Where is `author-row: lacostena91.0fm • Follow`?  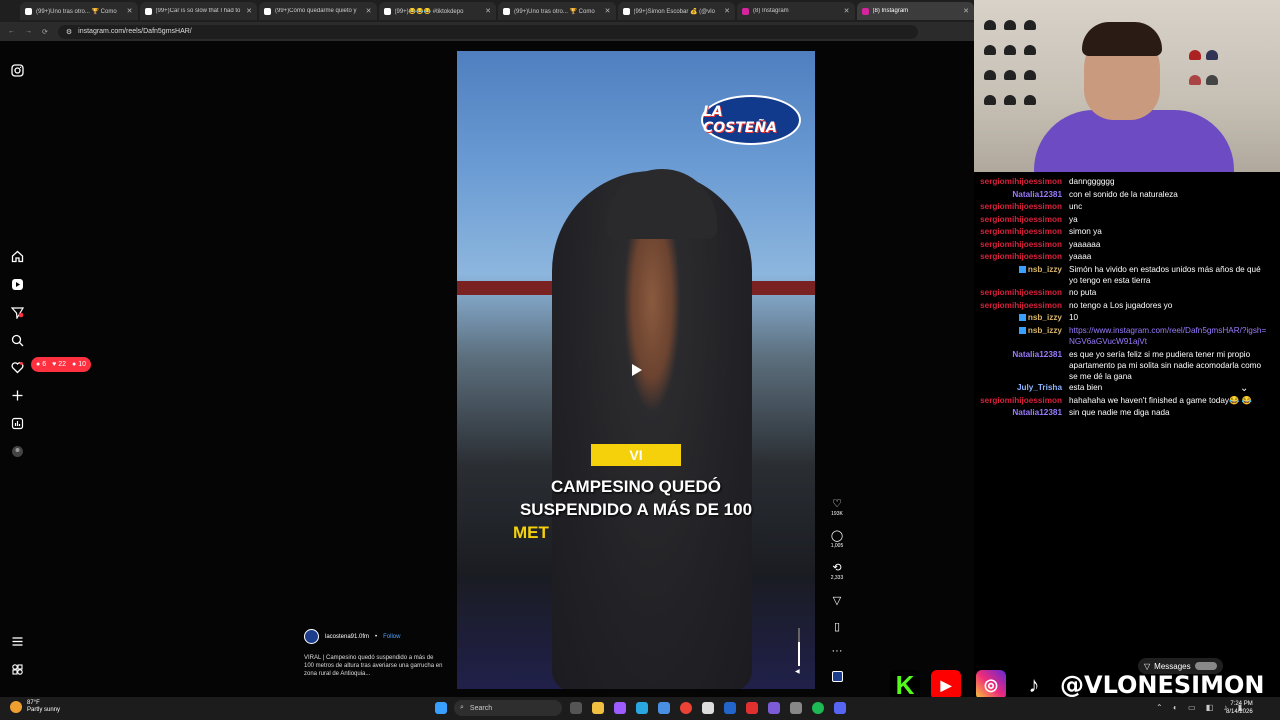 author-row: lacostena91.0fm • Follow is located at coordinates (374, 636).